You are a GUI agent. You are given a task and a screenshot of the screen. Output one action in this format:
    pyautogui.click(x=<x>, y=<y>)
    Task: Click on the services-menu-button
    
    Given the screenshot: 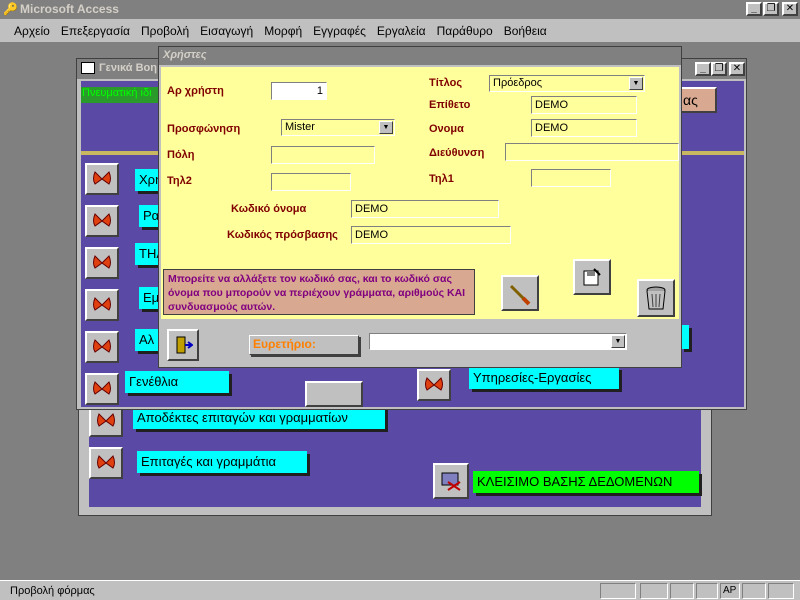 What is the action you would take?
    pyautogui.click(x=434, y=385)
    